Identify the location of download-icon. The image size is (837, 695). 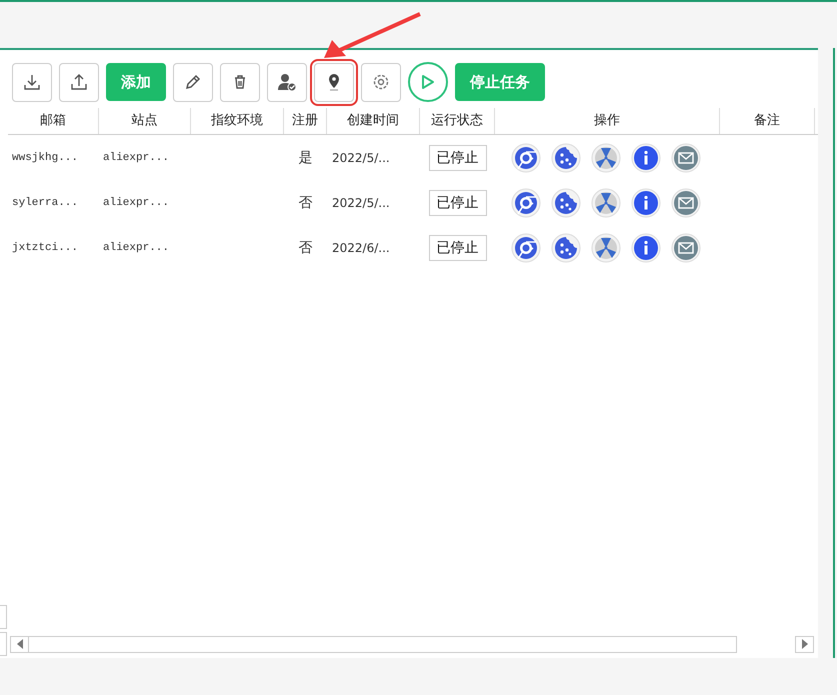
(32, 82).